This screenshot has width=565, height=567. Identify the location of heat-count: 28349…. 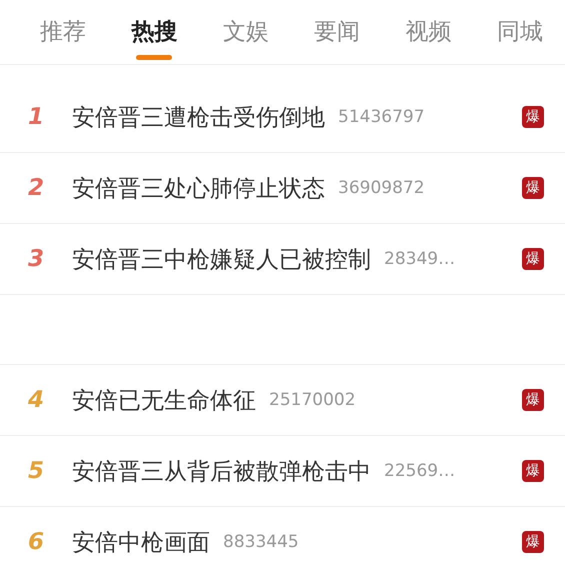
(420, 259).